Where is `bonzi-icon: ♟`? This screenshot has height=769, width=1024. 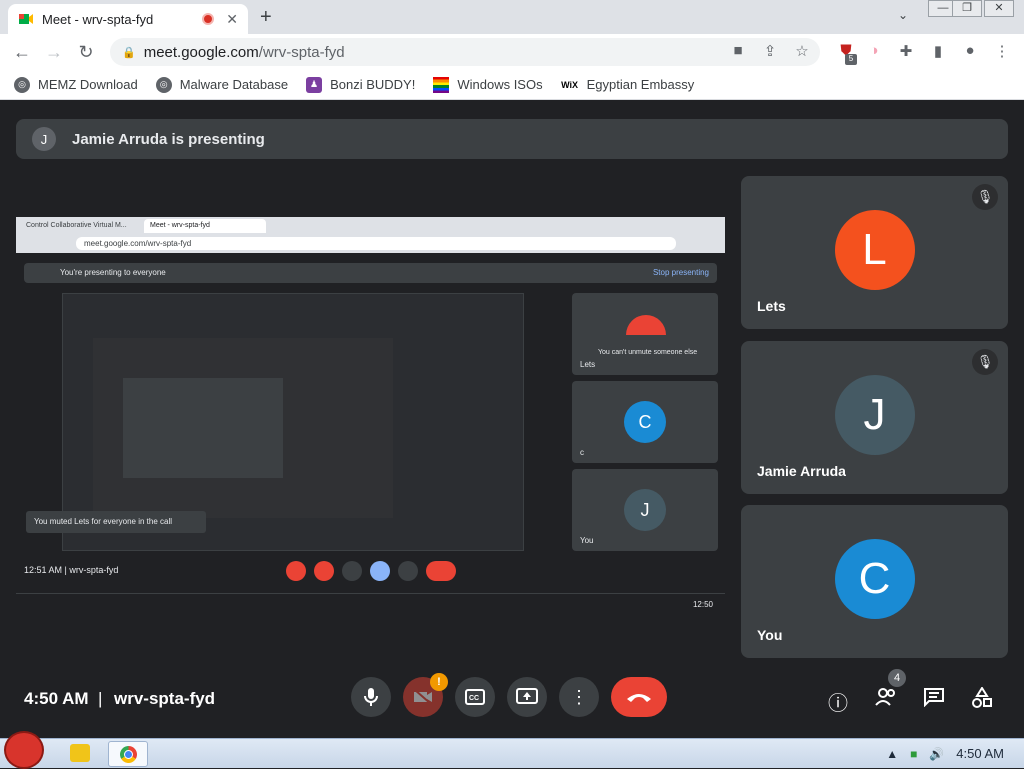
bonzi-icon: ♟ is located at coordinates (314, 84).